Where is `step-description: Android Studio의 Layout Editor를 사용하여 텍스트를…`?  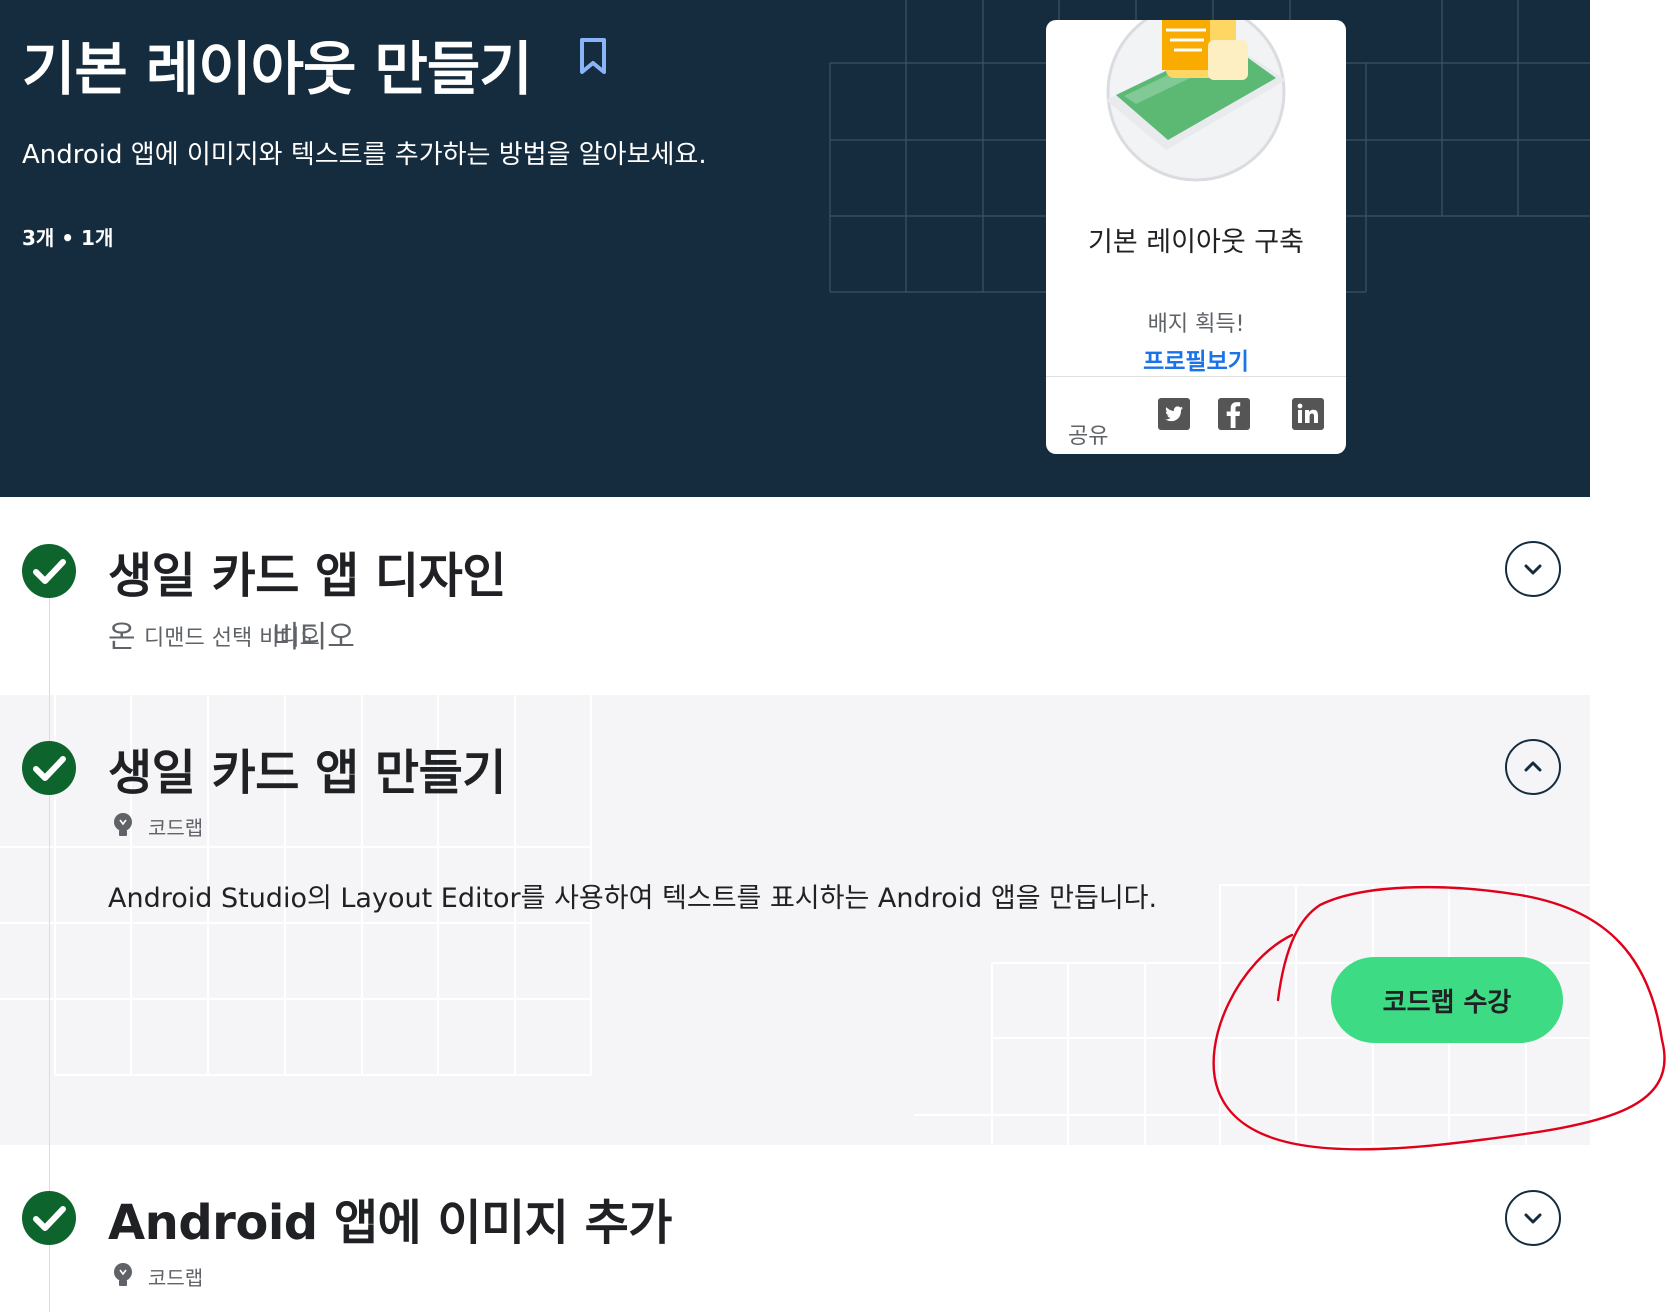
step-description: Android Studio의 Layout Editor를 사용하여 텍스트를… is located at coordinates (633, 898).